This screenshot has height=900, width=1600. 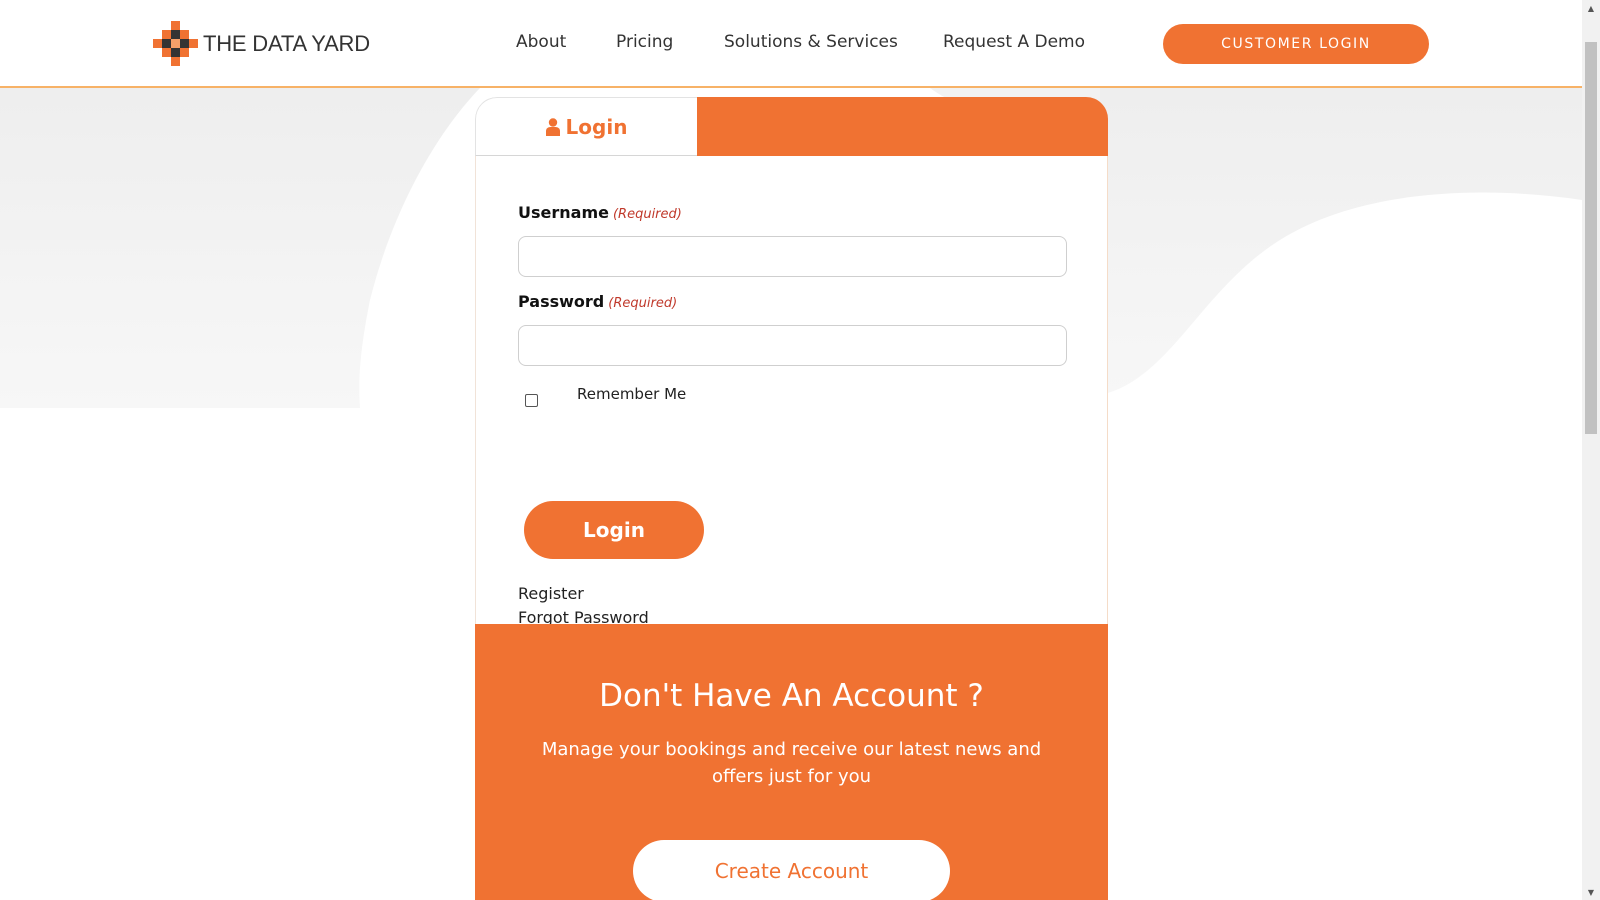 What do you see at coordinates (552, 126) in the screenshot?
I see `user-icon` at bounding box center [552, 126].